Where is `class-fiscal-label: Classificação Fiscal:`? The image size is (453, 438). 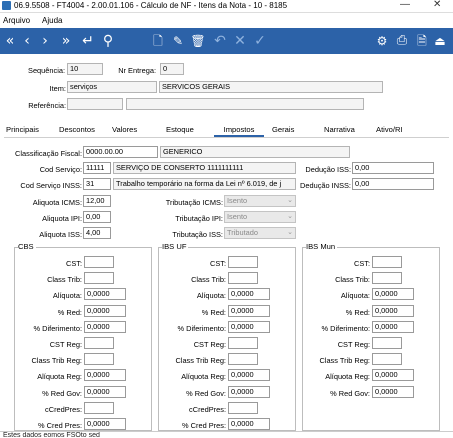 class-fiscal-label: Classificação Fiscal: is located at coordinates (48, 153).